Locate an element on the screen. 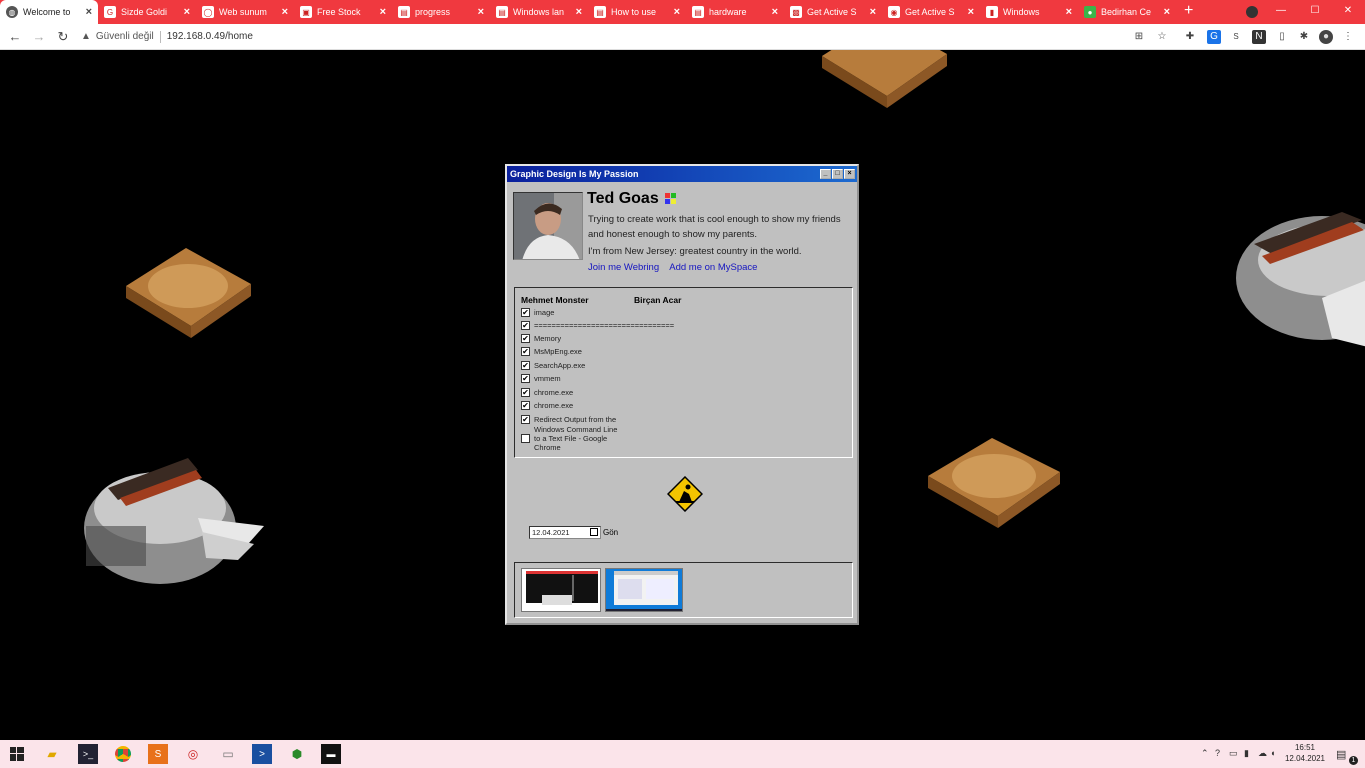 The height and width of the screenshot is (768, 1365). new-tab-button: + is located at coordinates (1188, 12).